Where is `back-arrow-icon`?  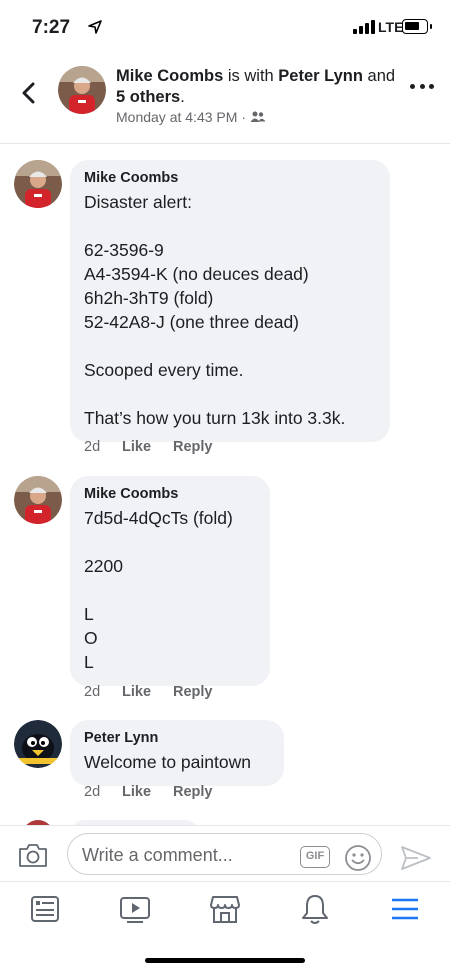
back-arrow-icon is located at coordinates (29, 93).